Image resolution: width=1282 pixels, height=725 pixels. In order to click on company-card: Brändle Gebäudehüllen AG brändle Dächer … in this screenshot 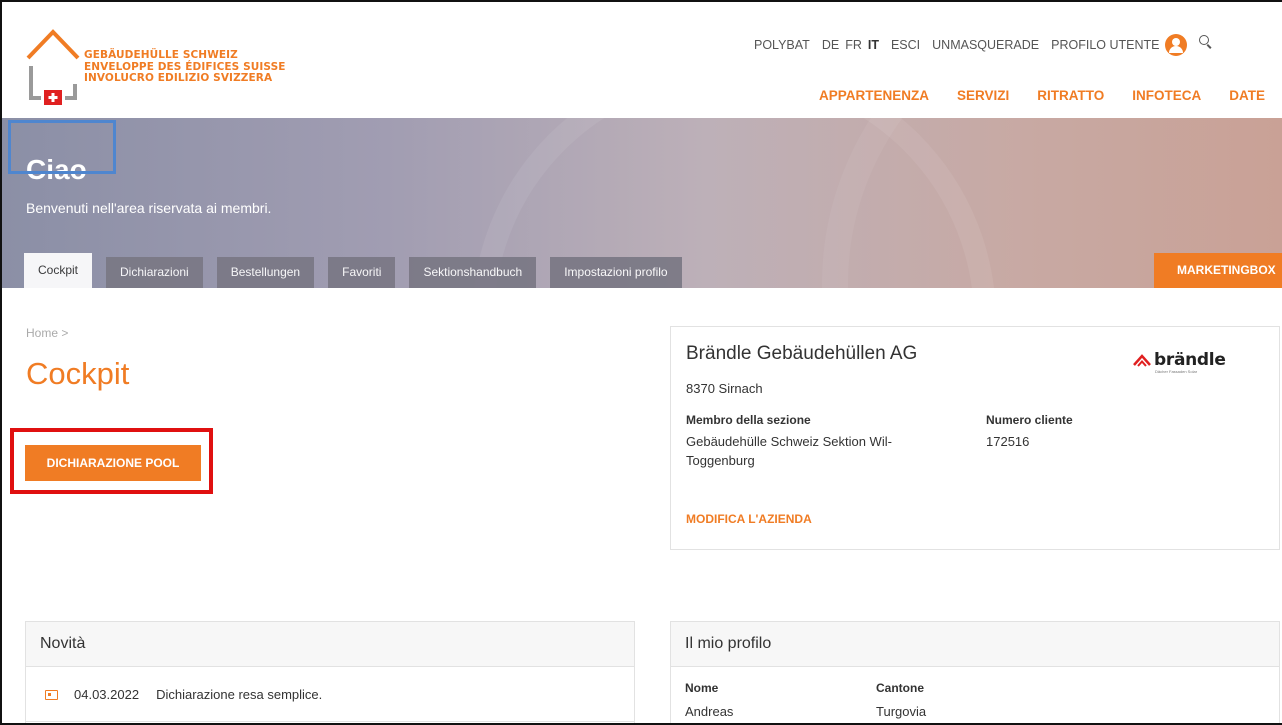, I will do `click(975, 438)`.